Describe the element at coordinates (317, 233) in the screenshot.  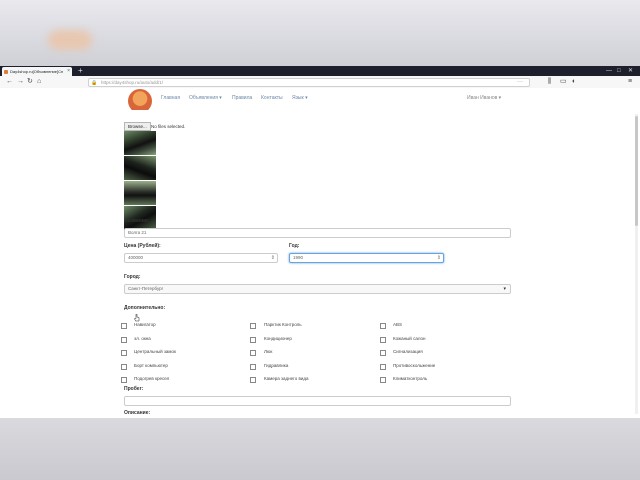
I see `title-input: Волга 21` at that location.